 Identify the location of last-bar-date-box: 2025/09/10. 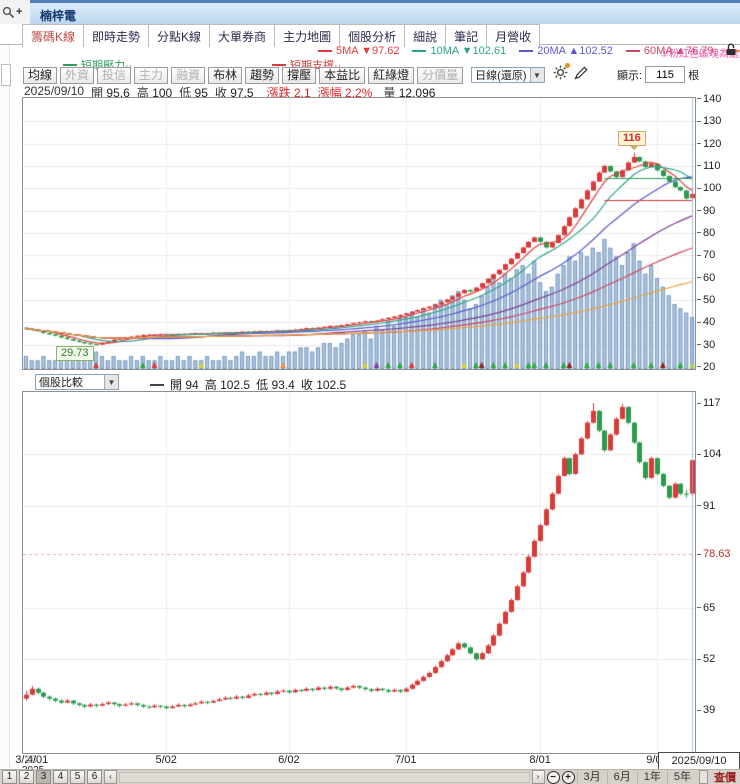
(699, 761).